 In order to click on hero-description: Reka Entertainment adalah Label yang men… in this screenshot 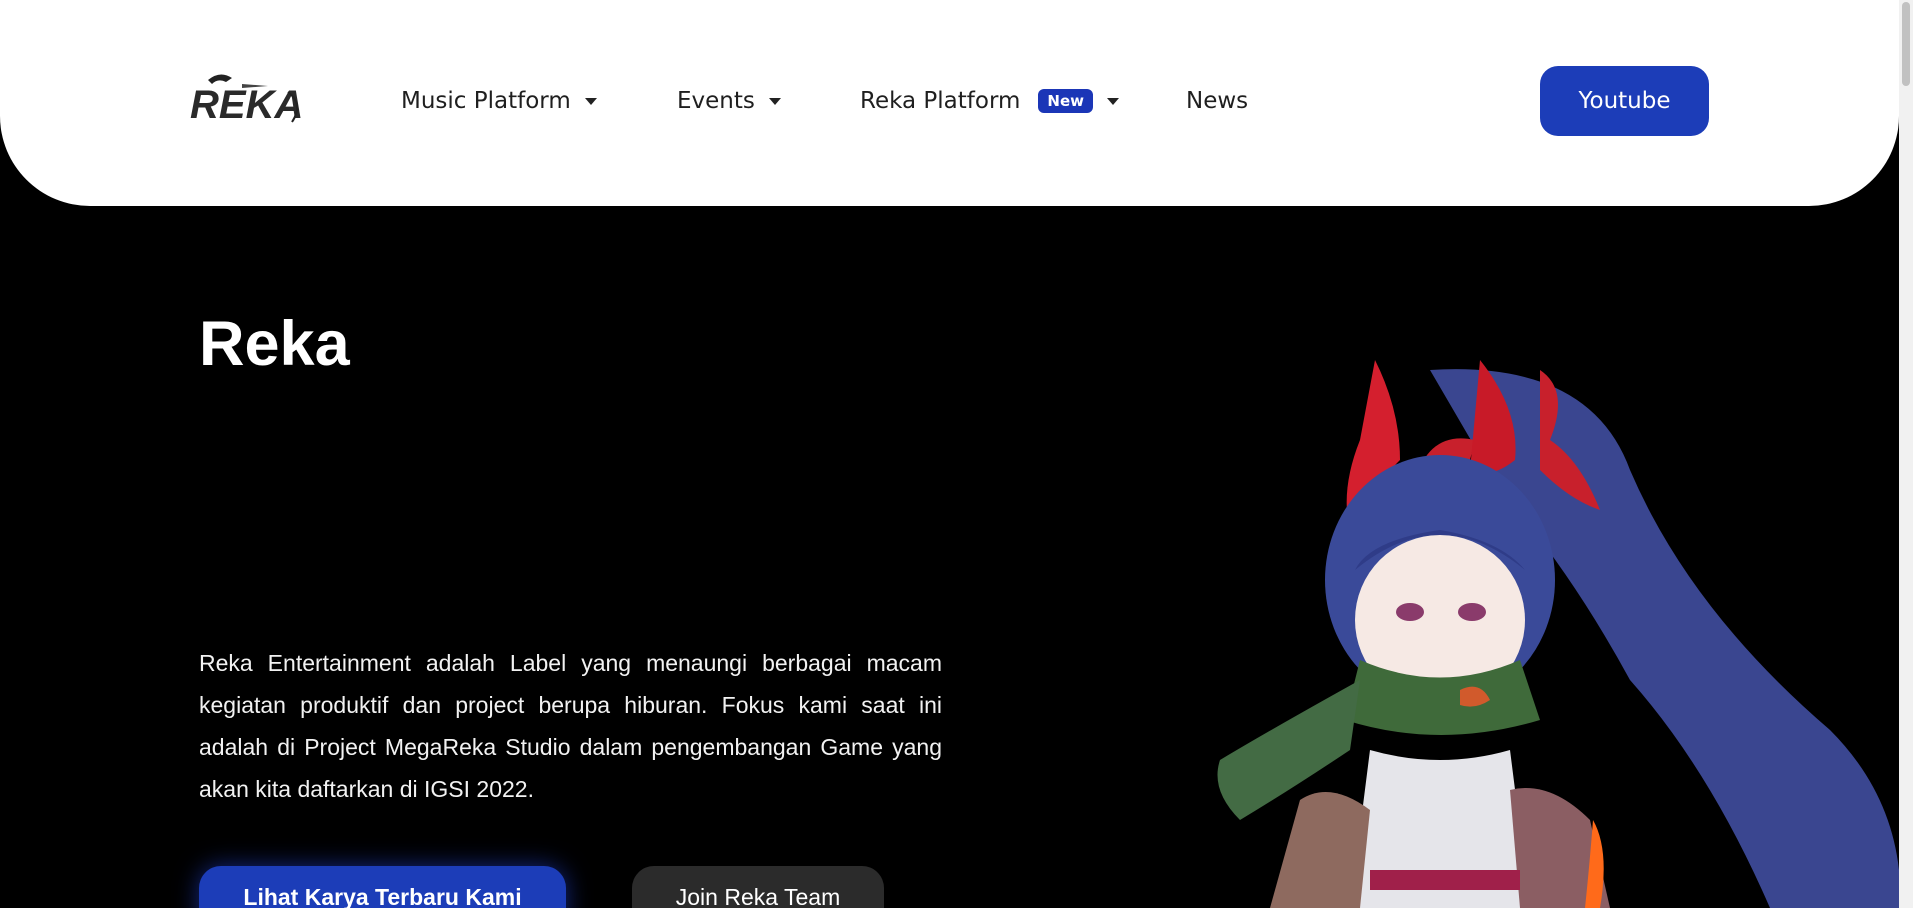, I will do `click(570, 726)`.